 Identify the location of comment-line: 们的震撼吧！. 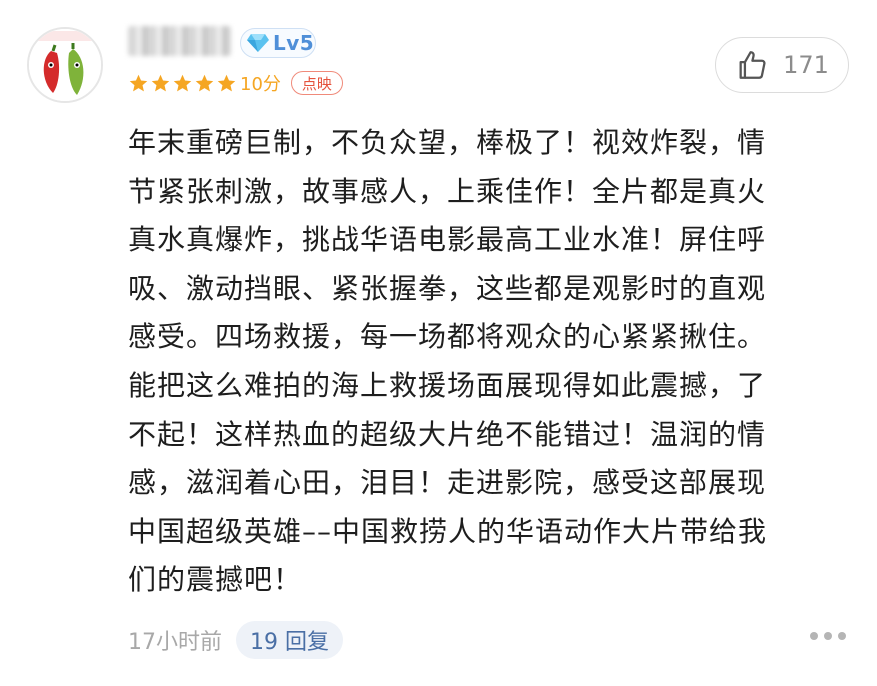
(215, 580).